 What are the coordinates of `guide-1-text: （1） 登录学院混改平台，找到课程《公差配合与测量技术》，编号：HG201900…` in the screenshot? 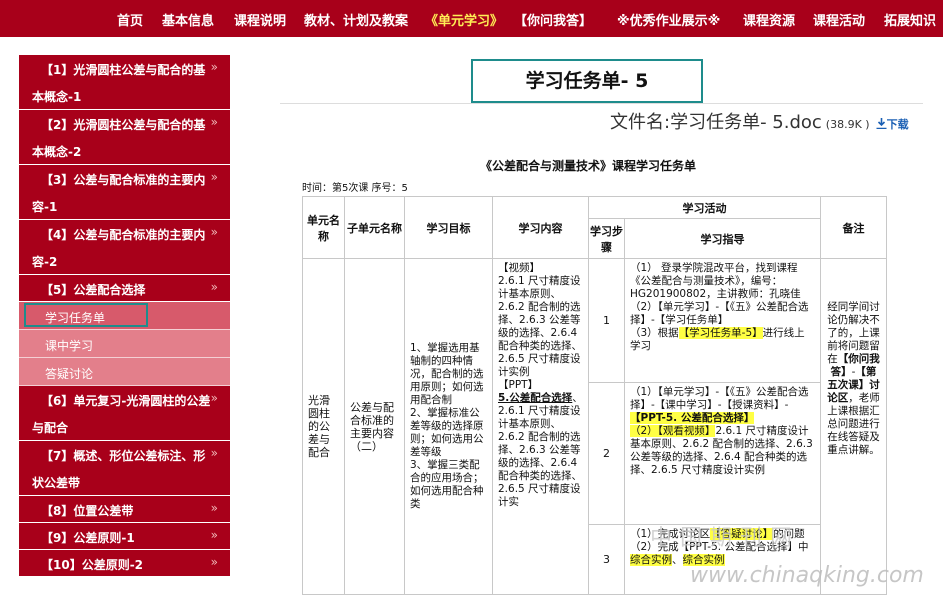 It's located at (715, 281).